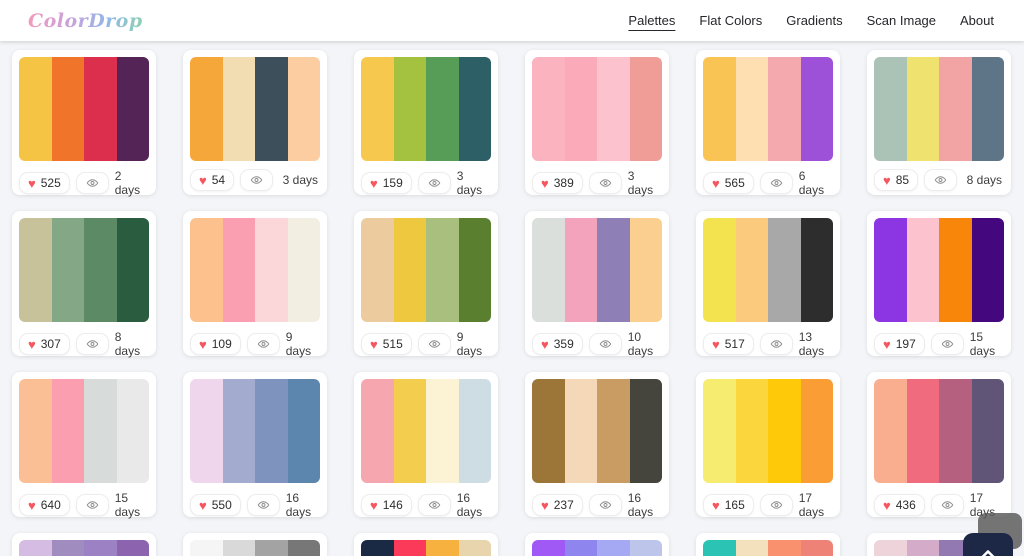 The height and width of the screenshot is (556, 1024). Describe the element at coordinates (557, 505) in the screenshot. I see `like-button: ♥ 237` at that location.